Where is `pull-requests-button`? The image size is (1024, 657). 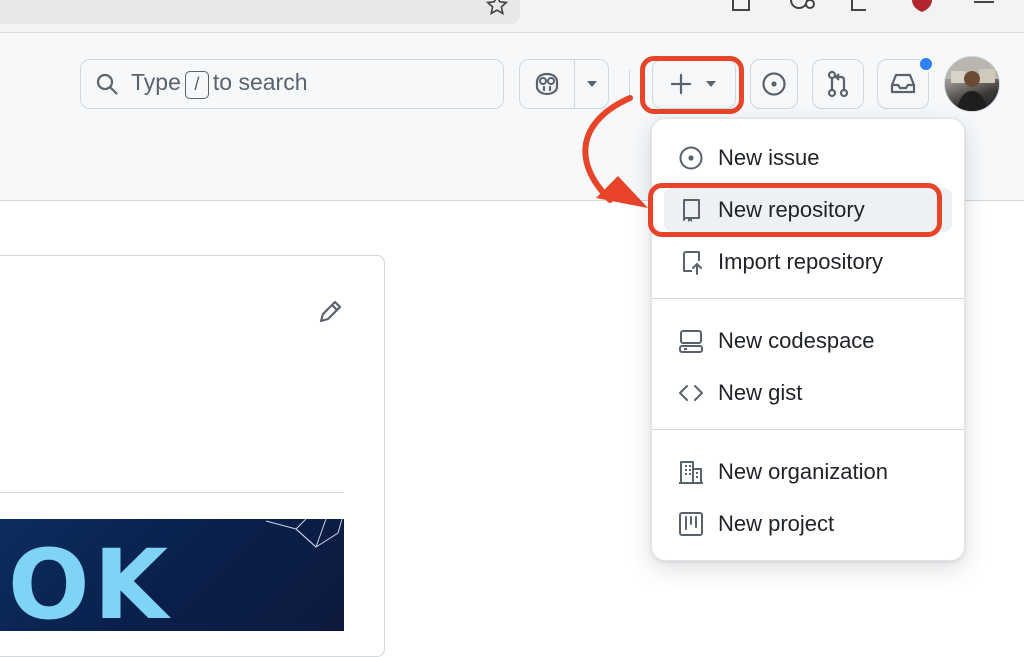 pull-requests-button is located at coordinates (838, 84).